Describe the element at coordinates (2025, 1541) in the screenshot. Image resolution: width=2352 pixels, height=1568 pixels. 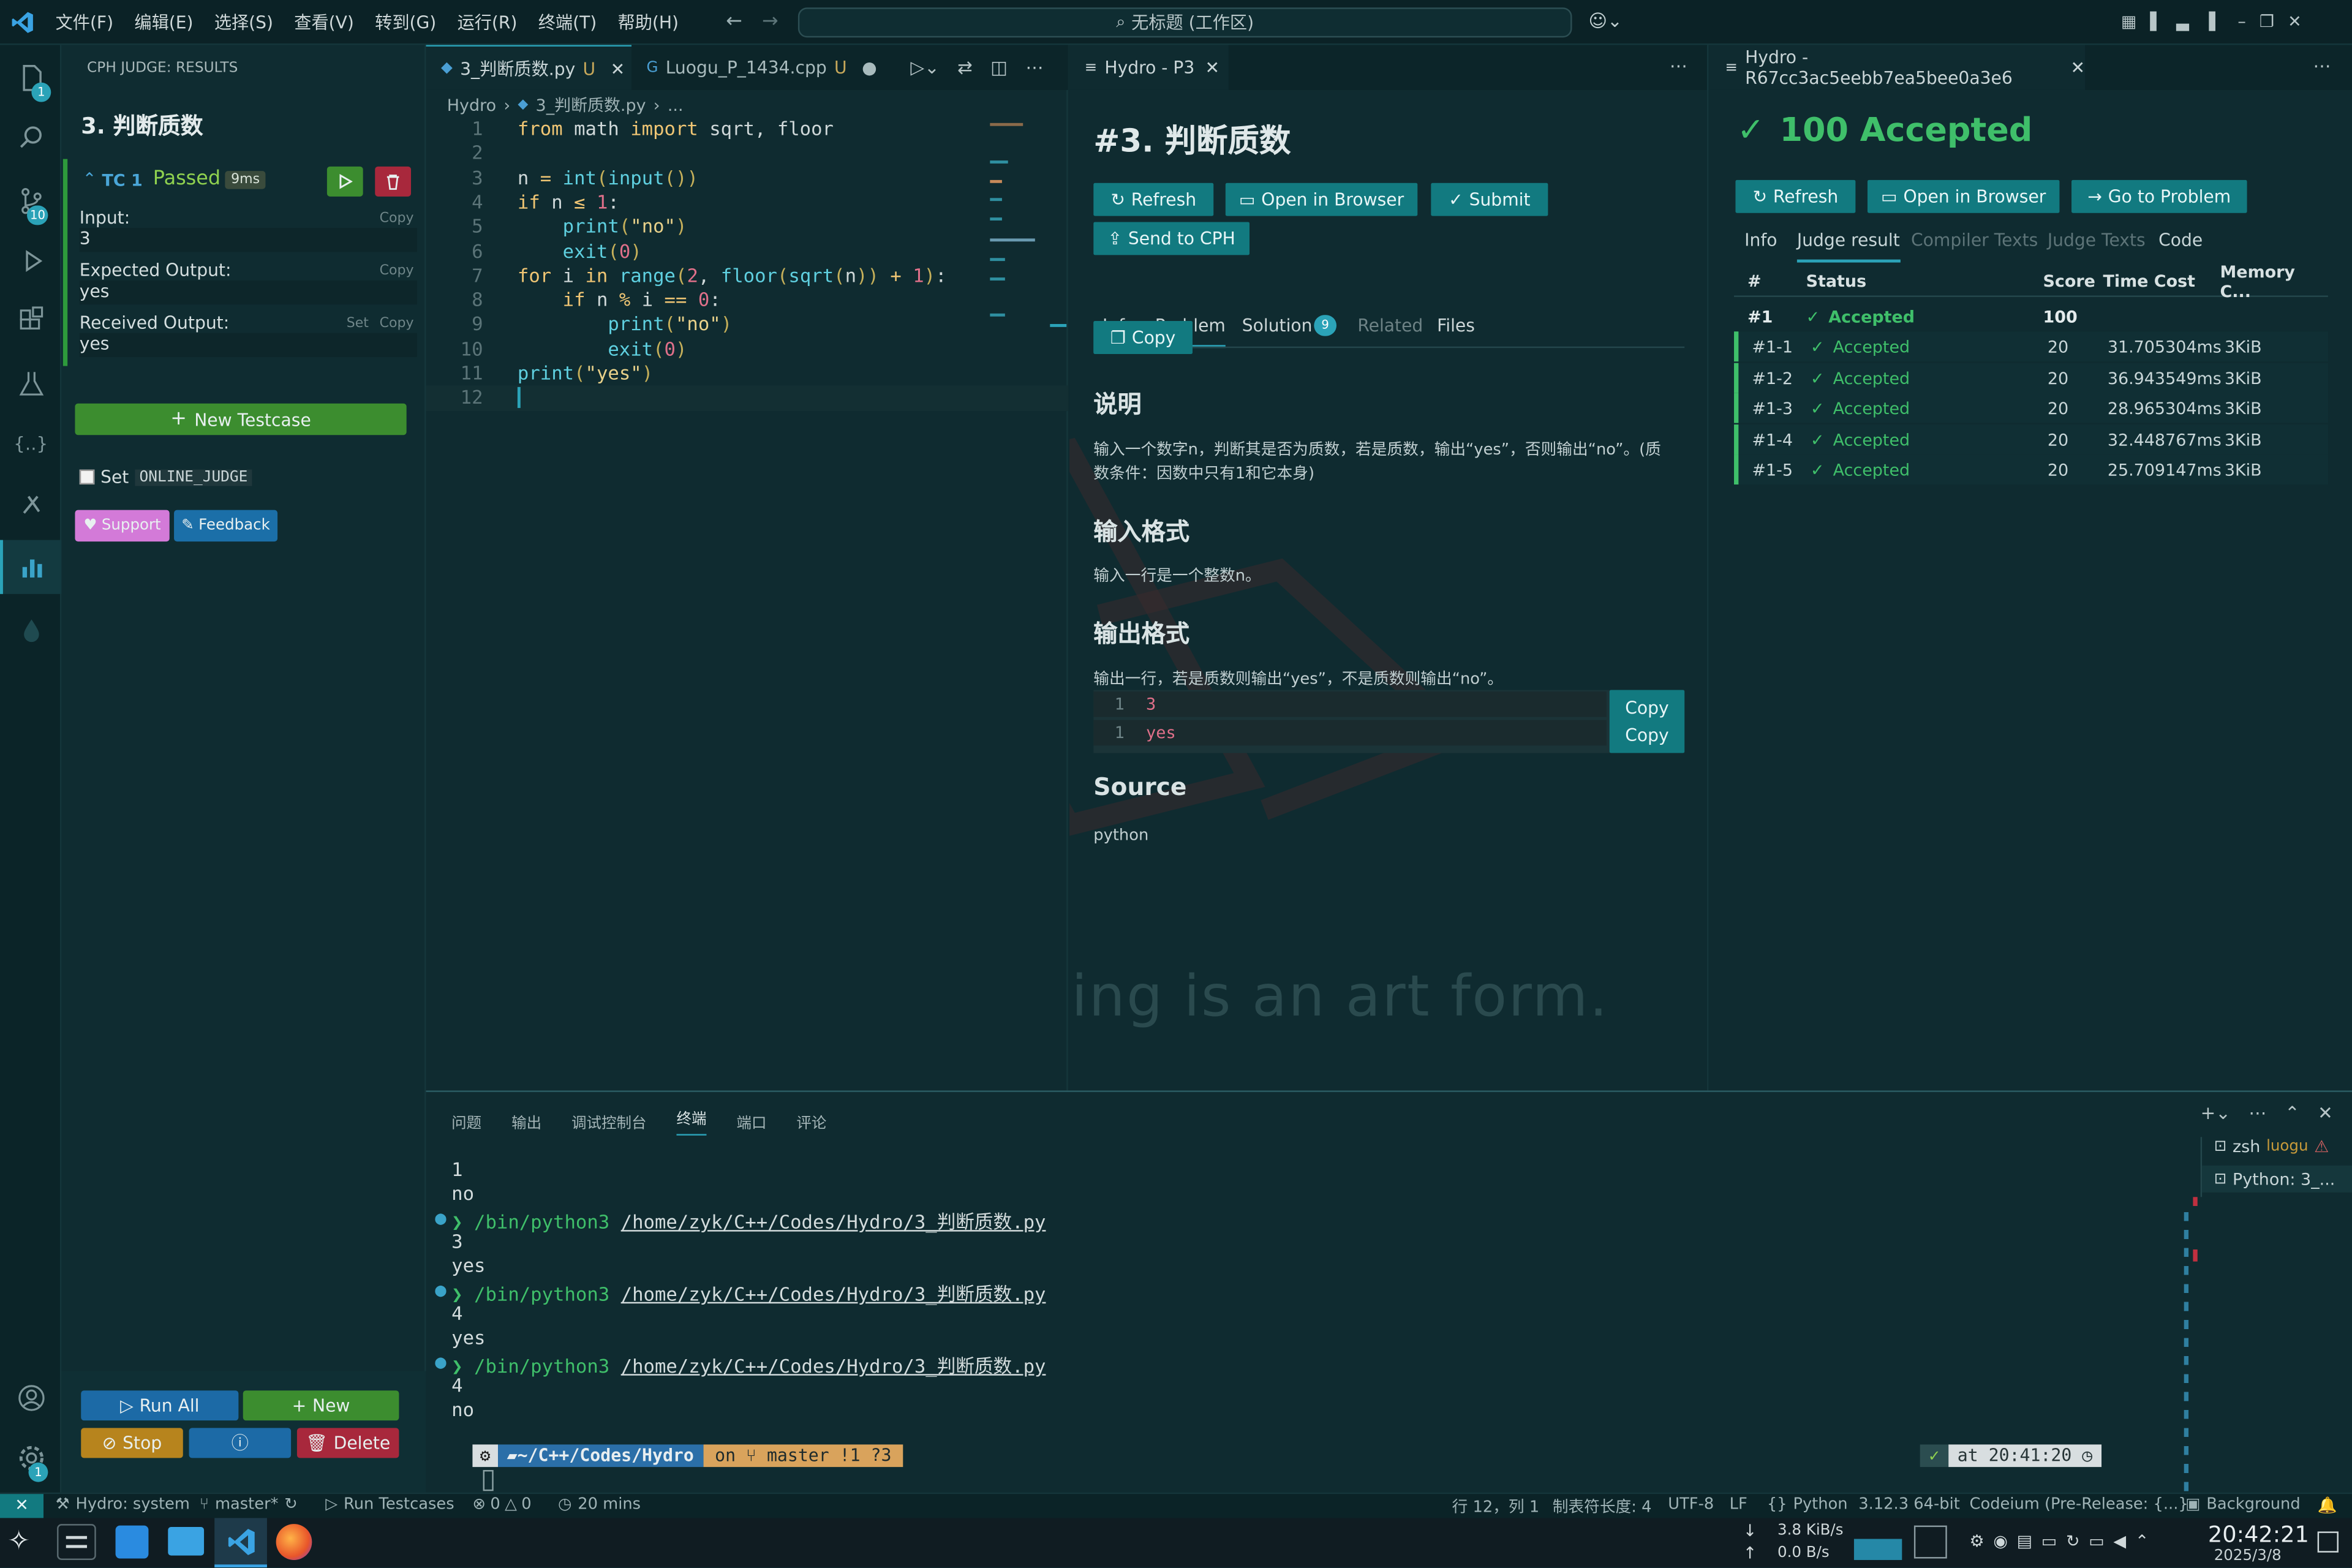
I see `tray-clipboard-icon: ▤` at that location.